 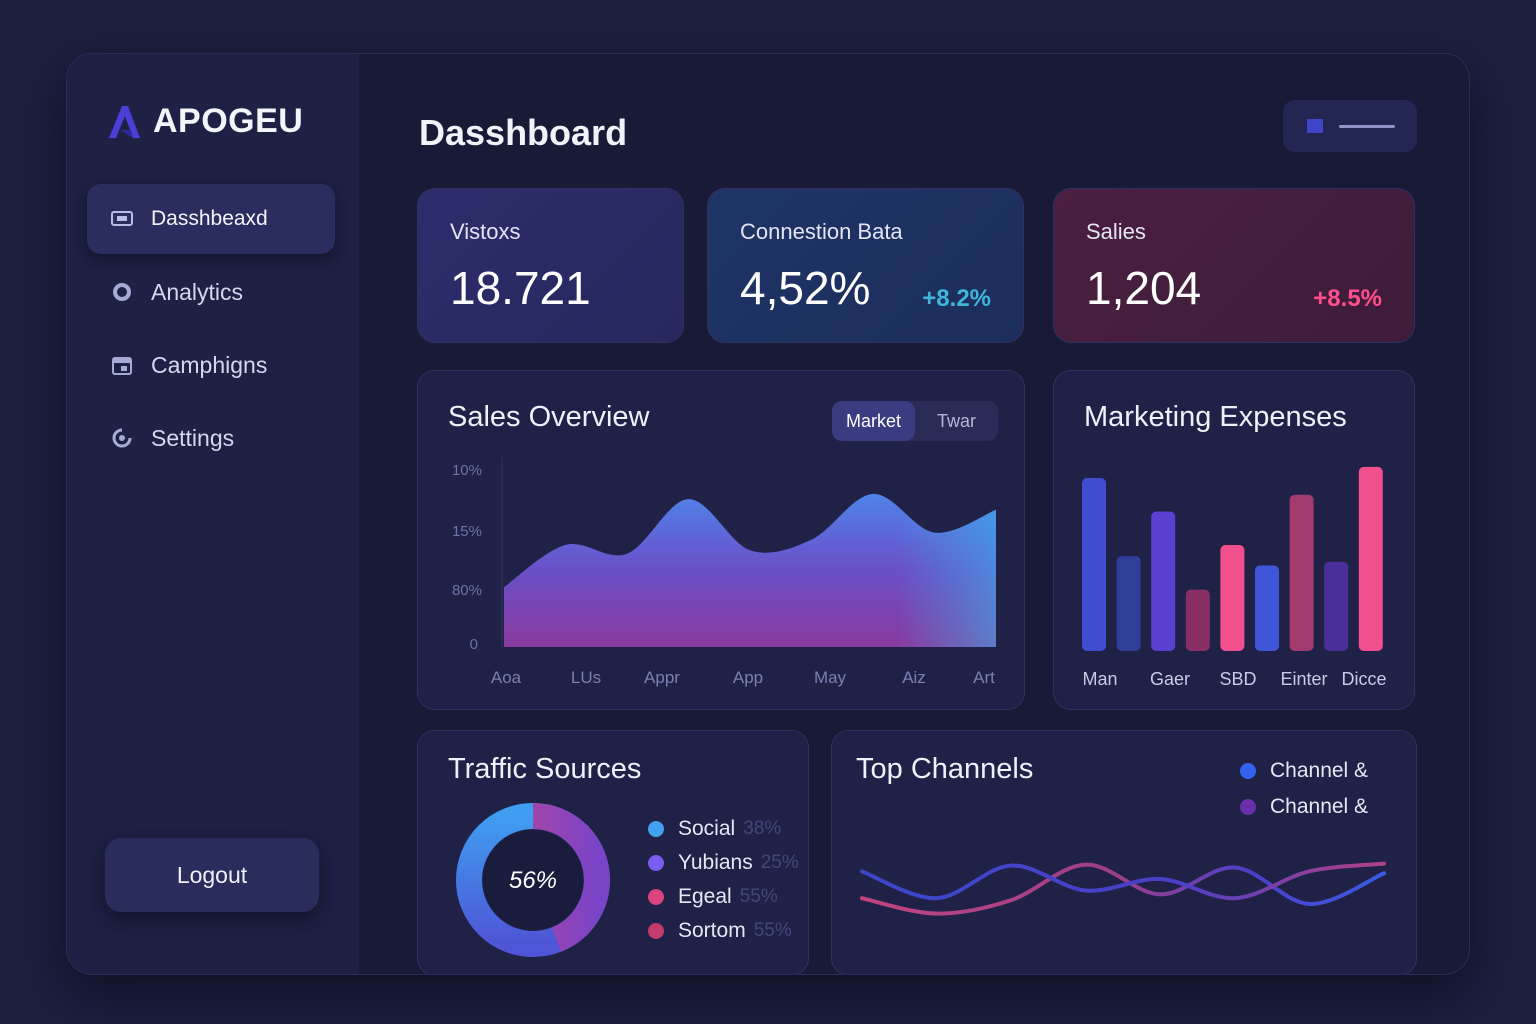 I want to click on brand-name: APOGEU, so click(x=228, y=121).